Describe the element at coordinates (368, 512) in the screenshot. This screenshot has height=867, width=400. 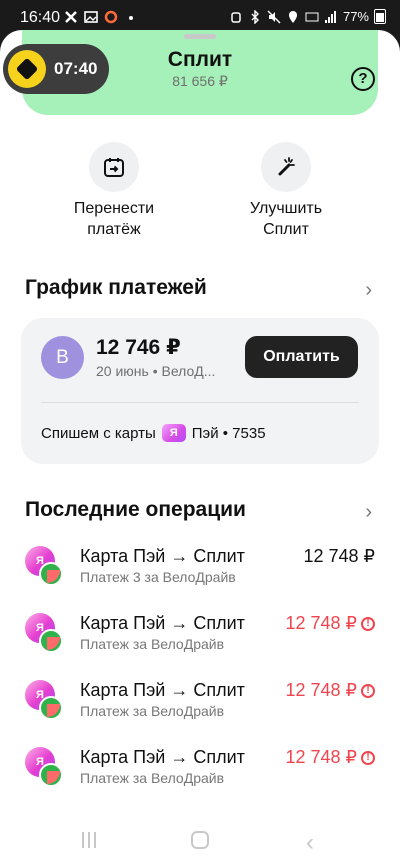
I see `operations-chevron-icon: ›` at that location.